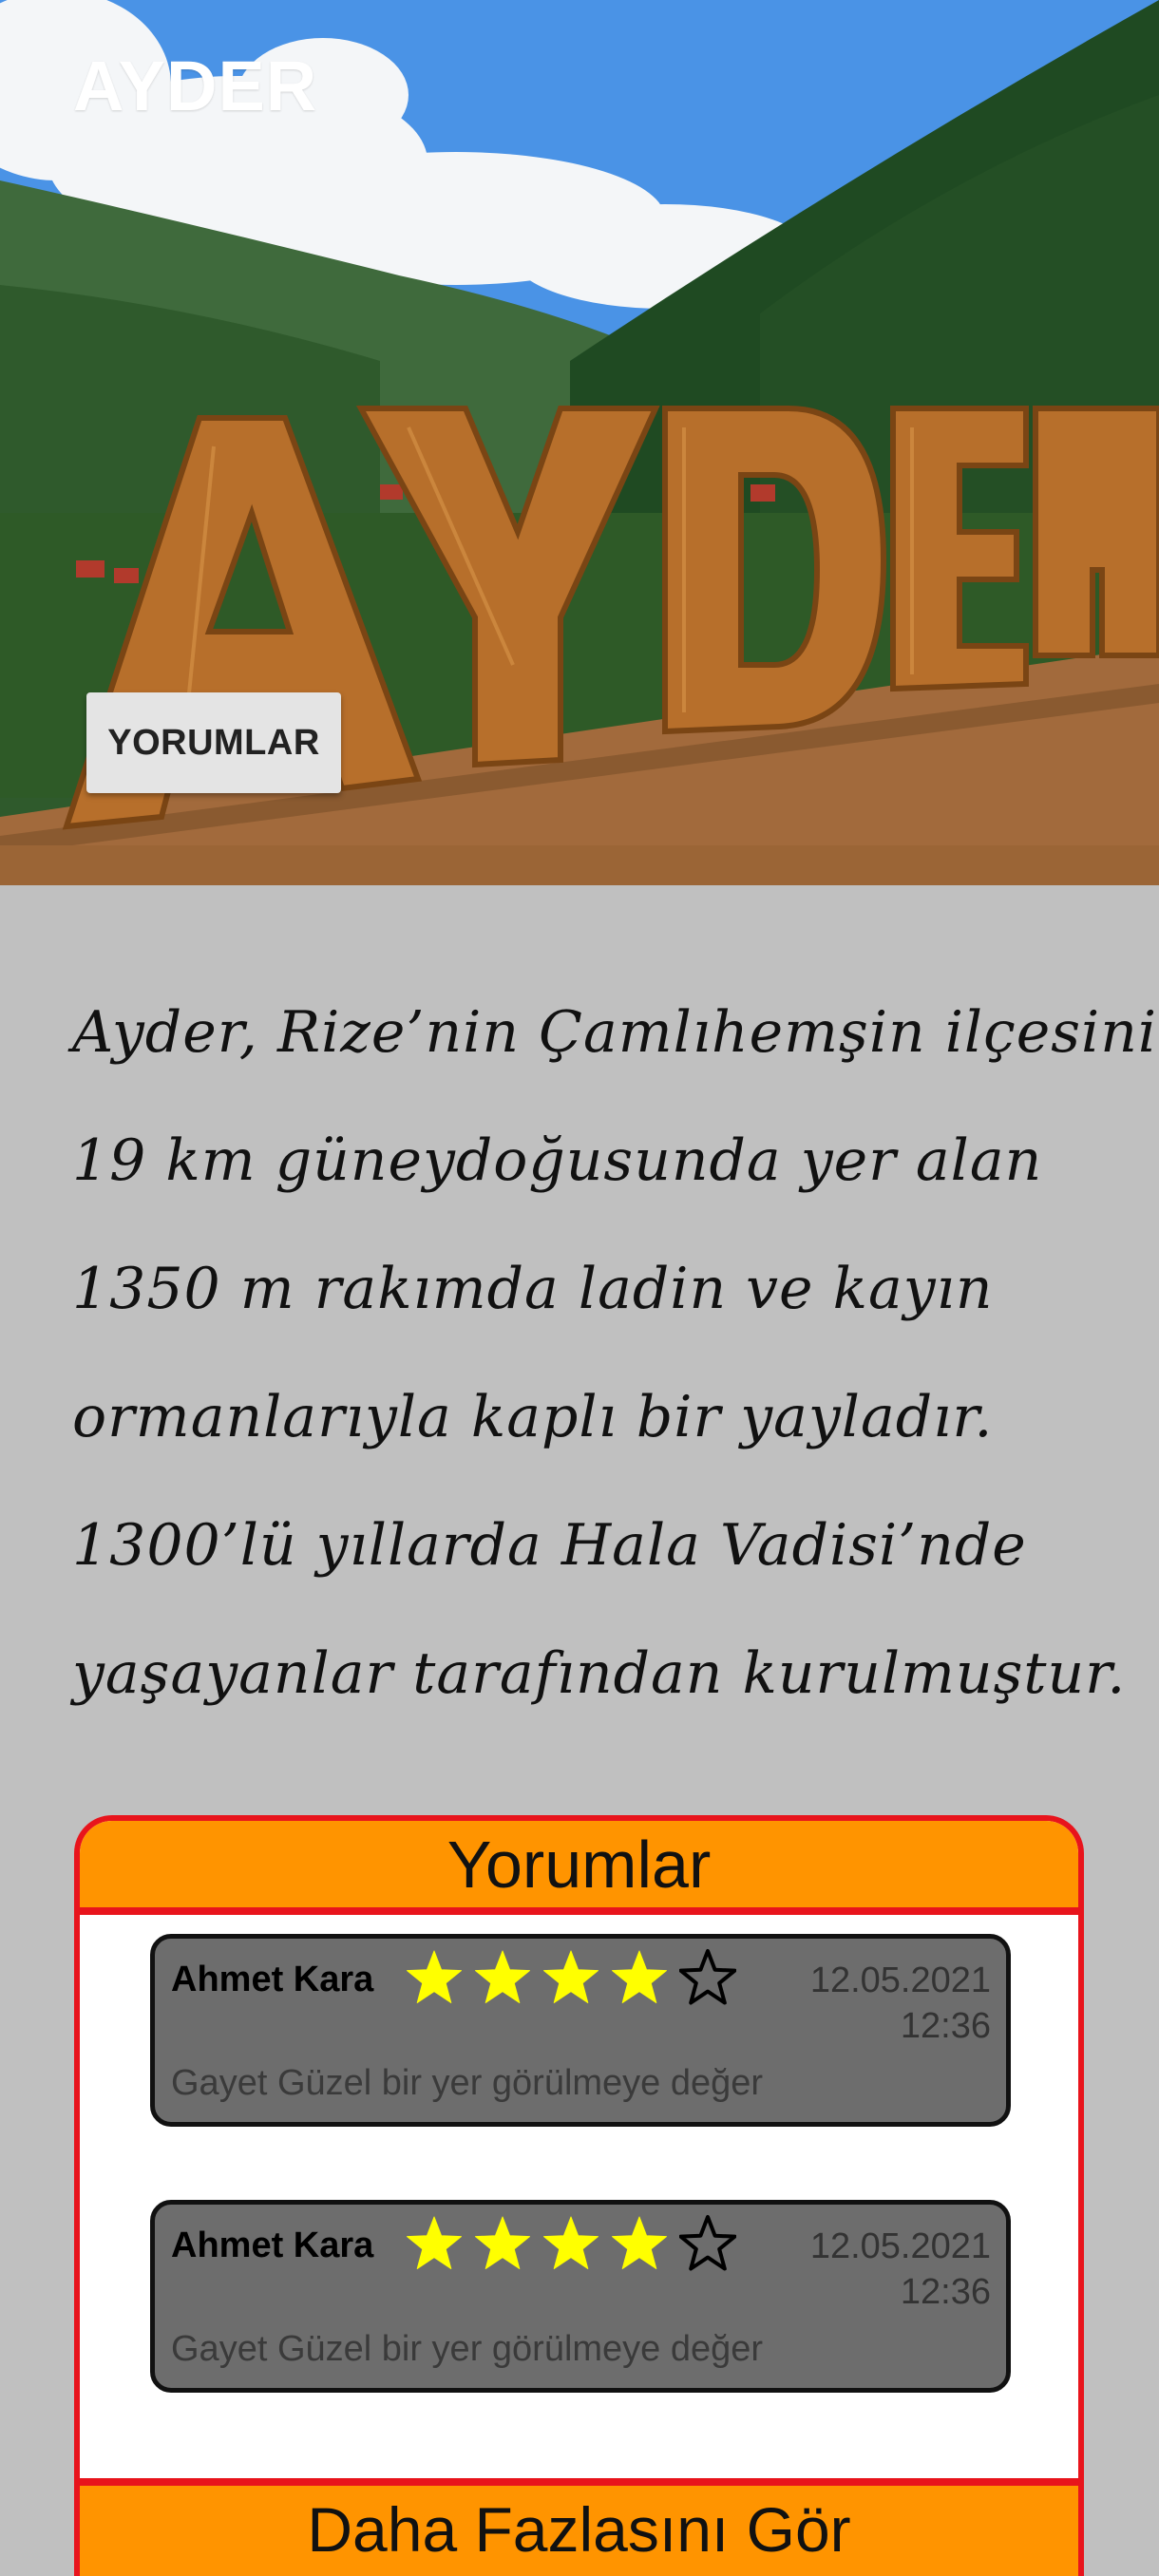 The width and height of the screenshot is (1159, 2576). Describe the element at coordinates (549, 1545) in the screenshot. I see `description-line: 1300’lü yıllarda Hala Vadisi’nde` at that location.